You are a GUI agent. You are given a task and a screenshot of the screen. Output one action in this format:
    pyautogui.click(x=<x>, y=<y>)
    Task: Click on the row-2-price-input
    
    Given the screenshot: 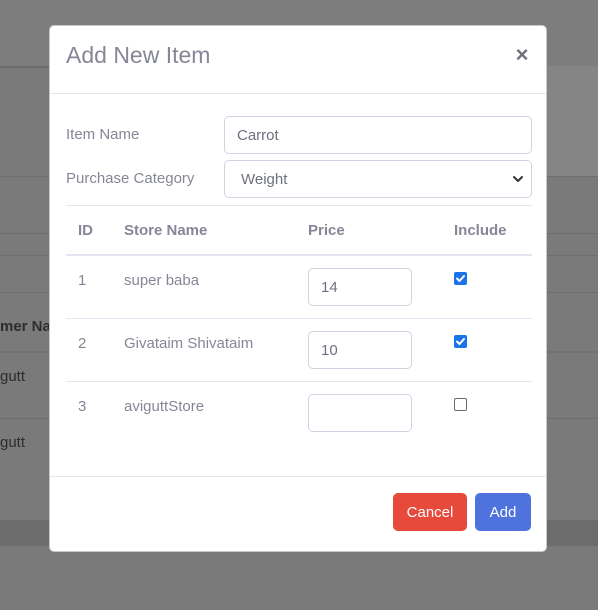 What is the action you would take?
    pyautogui.click(x=360, y=350)
    